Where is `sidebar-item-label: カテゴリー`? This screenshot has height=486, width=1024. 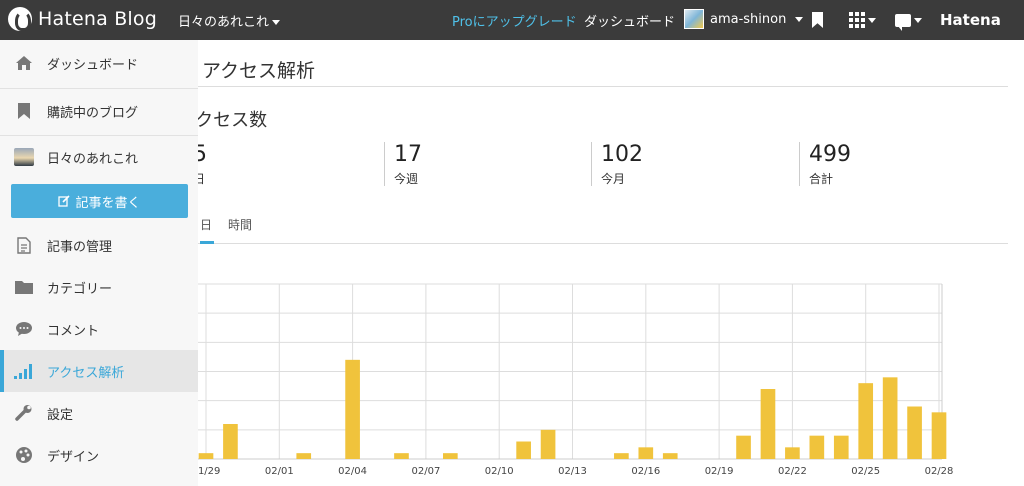 sidebar-item-label: カテゴリー is located at coordinates (80, 289).